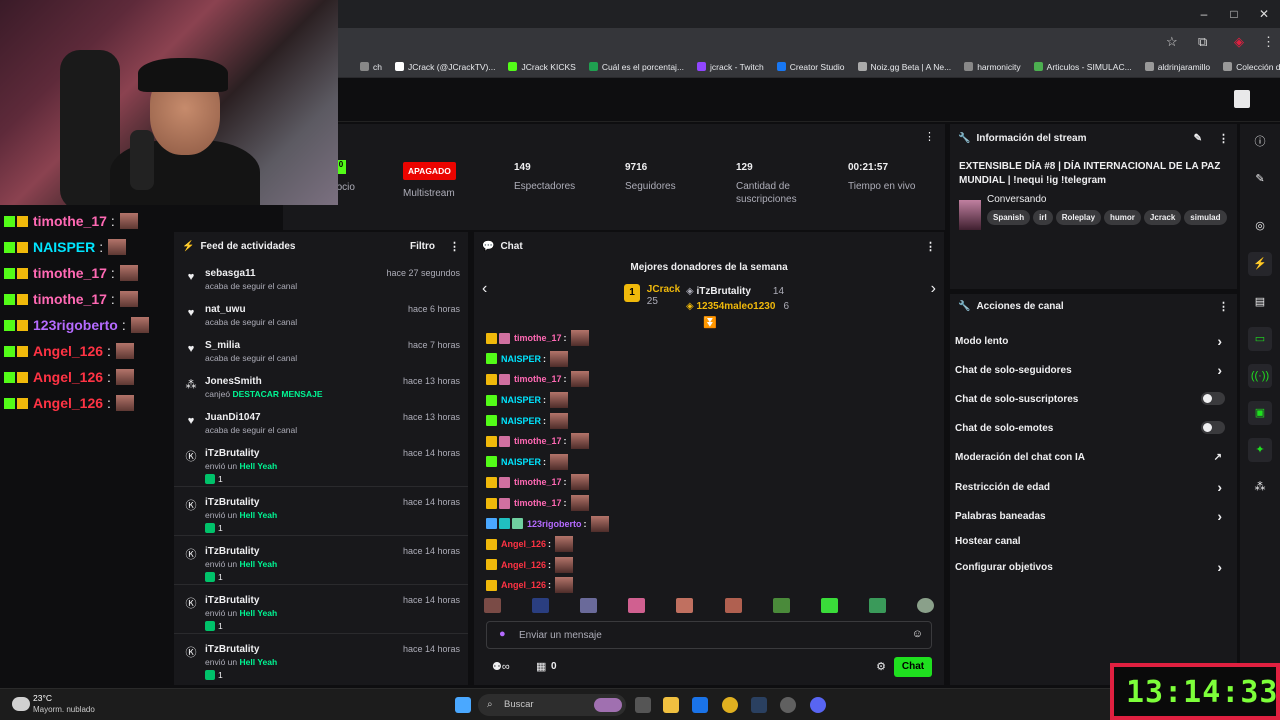 The image size is (1280, 720). I want to click on info-icon: ⓘ, so click(1260, 142).